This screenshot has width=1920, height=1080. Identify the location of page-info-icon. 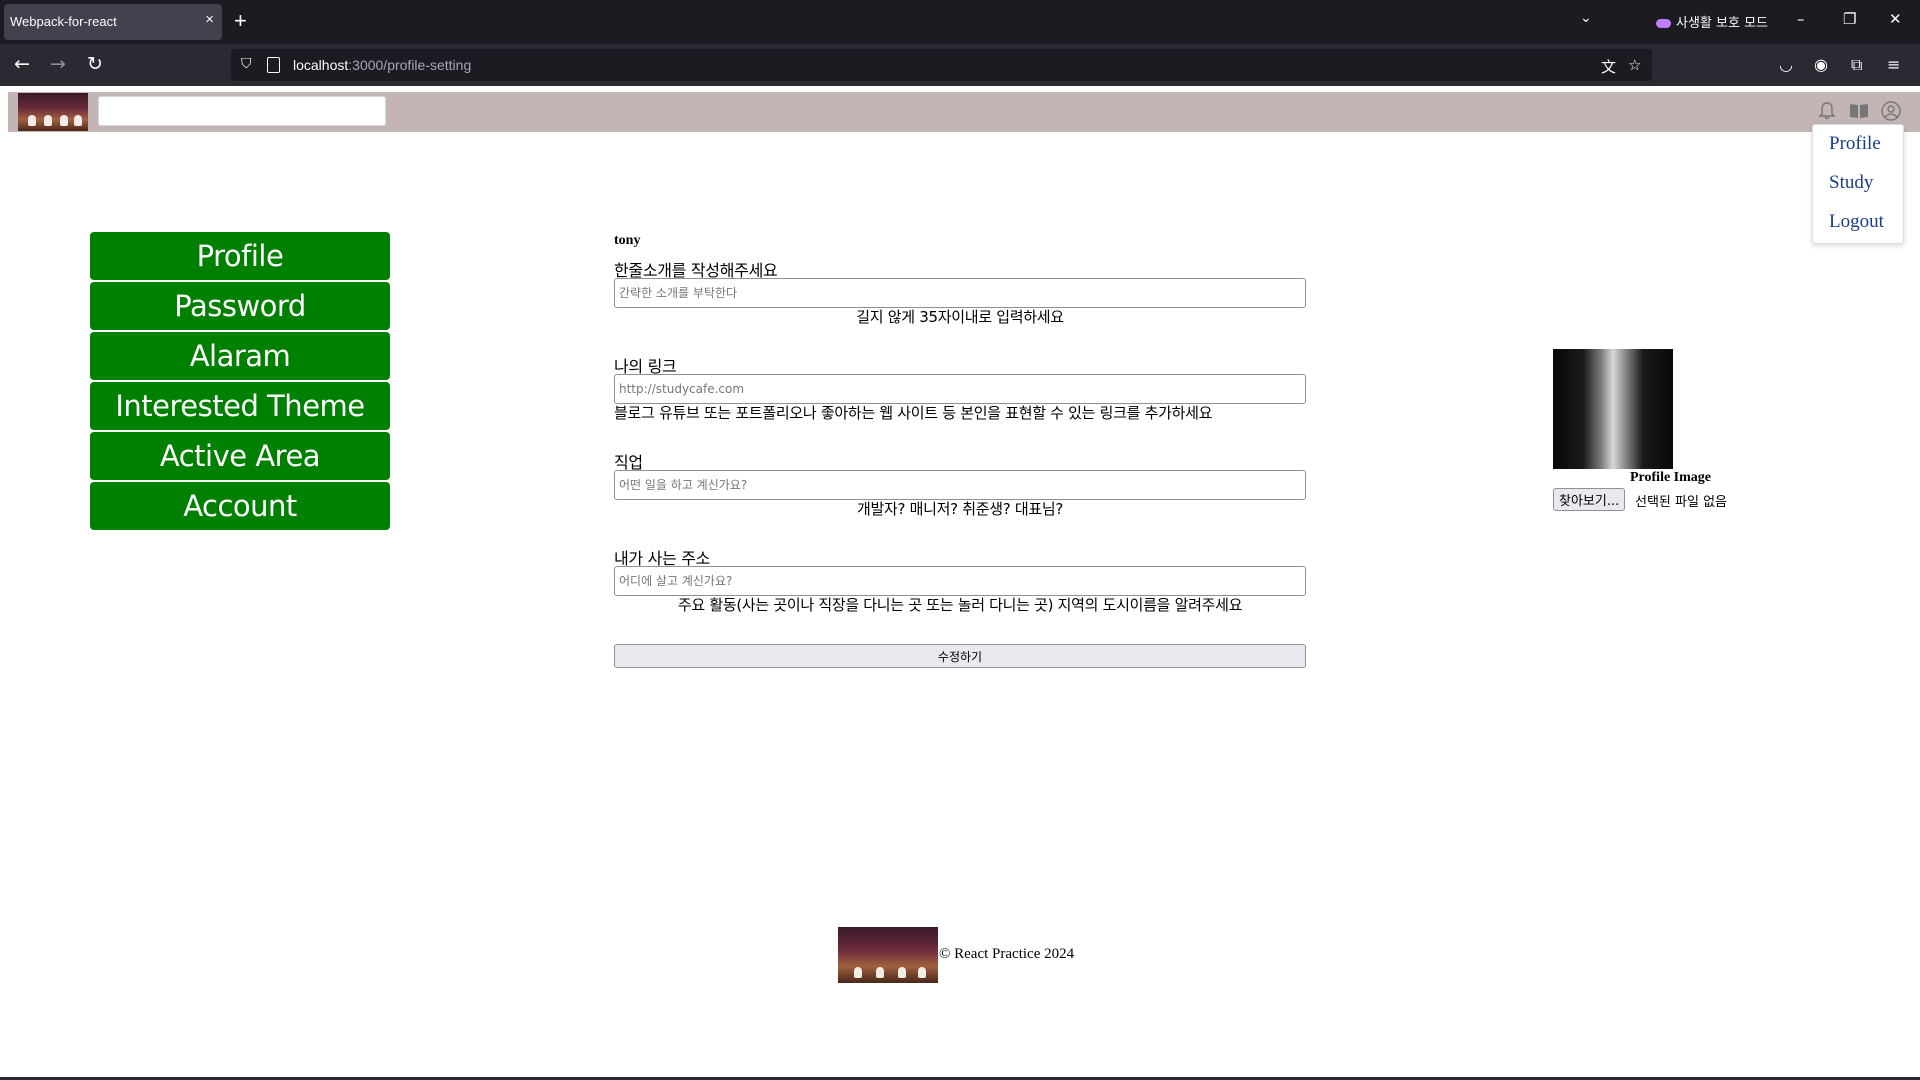
(273, 65).